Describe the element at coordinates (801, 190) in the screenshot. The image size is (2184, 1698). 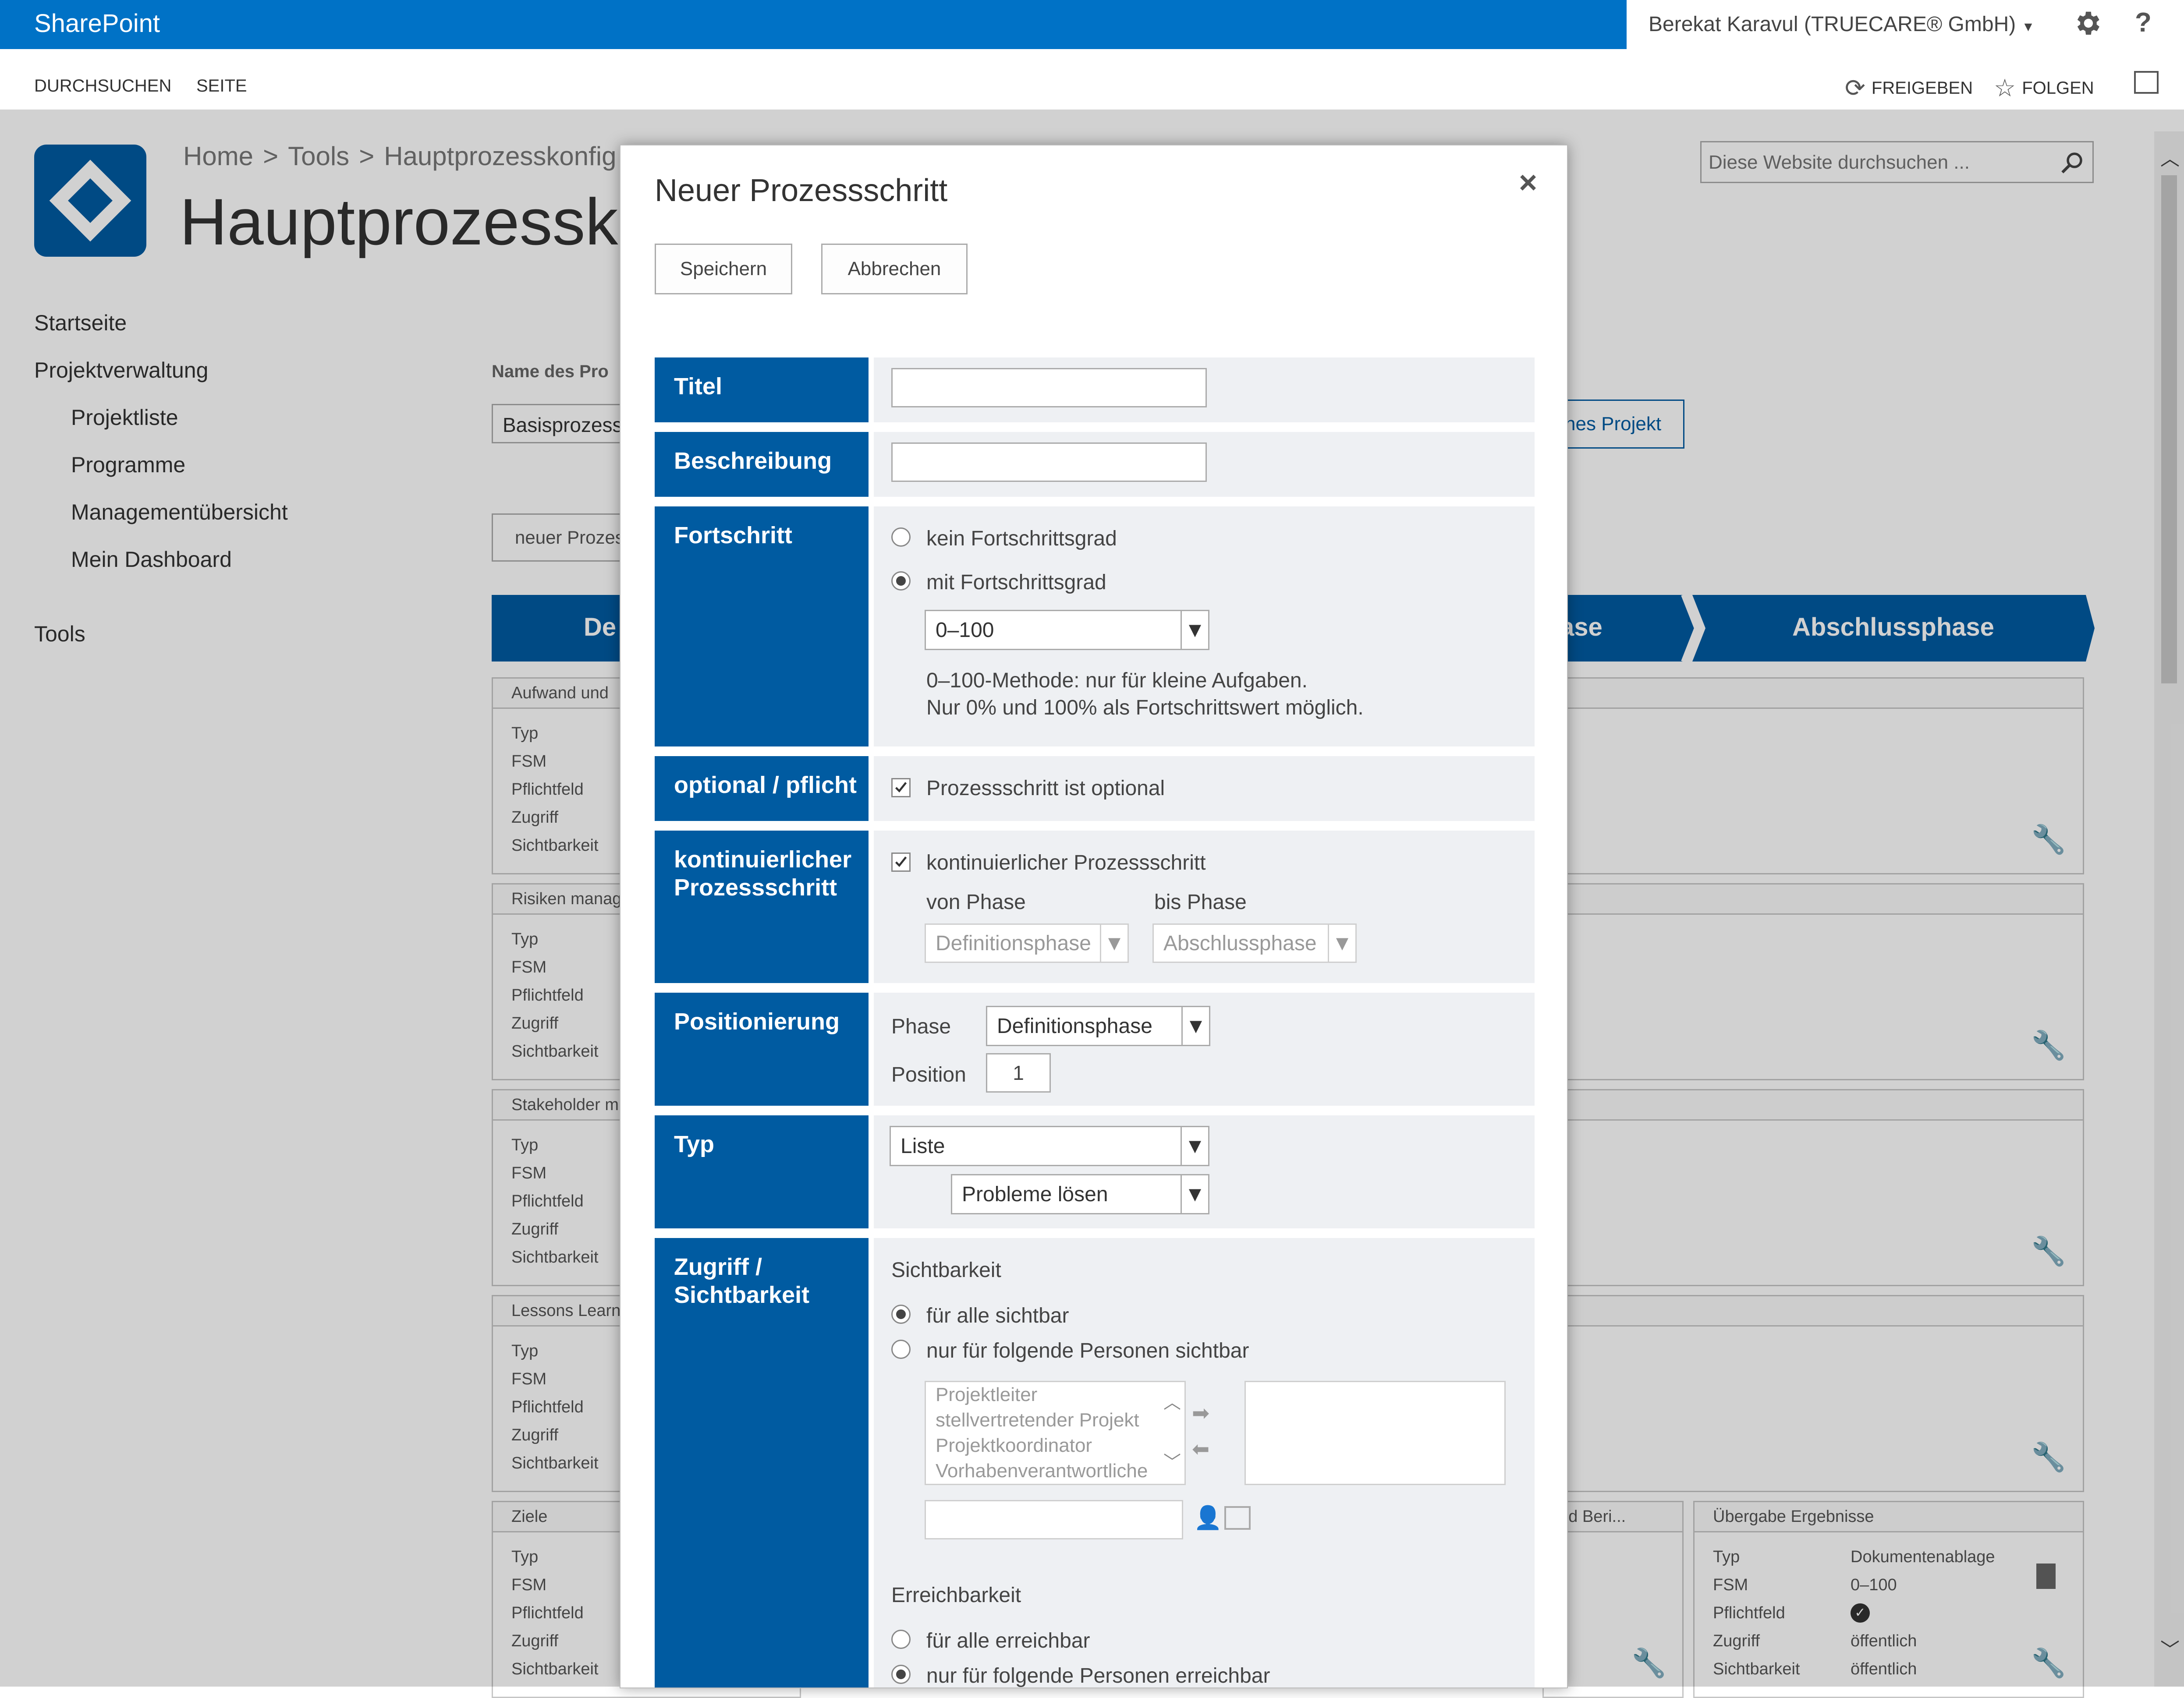
I see `dialog-title: Neuer Prozessschritt` at that location.